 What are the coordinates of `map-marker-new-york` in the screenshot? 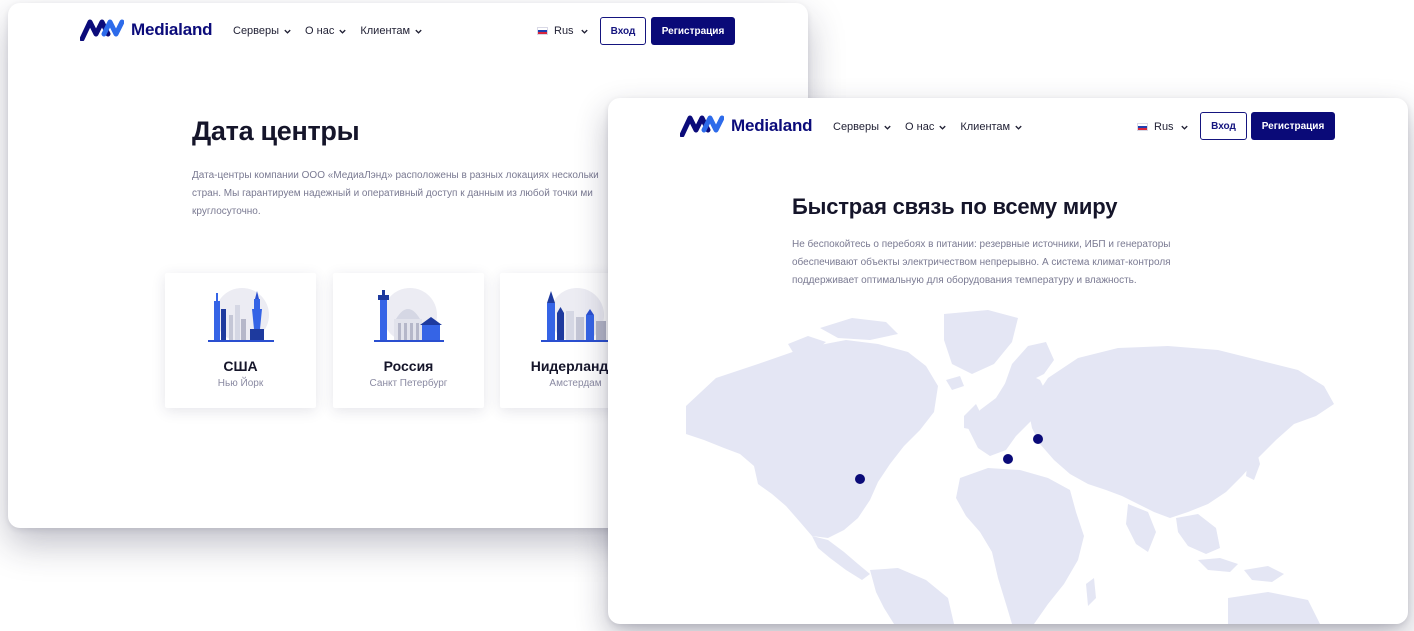 It's located at (860, 479).